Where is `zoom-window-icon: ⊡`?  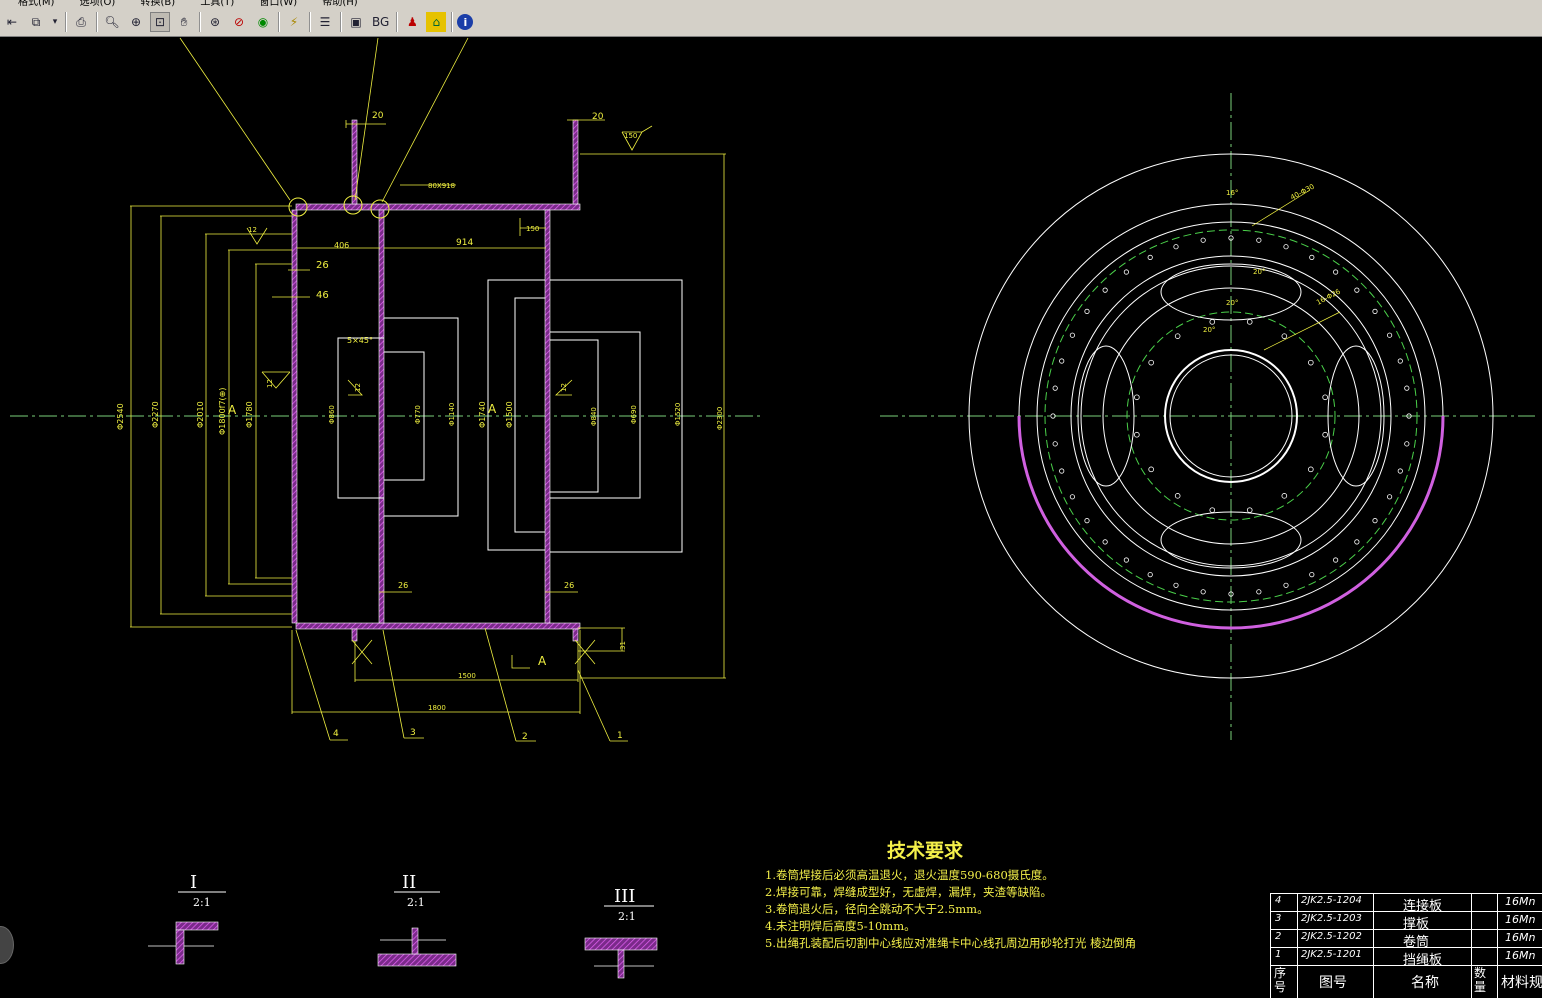 zoom-window-icon: ⊡ is located at coordinates (160, 22).